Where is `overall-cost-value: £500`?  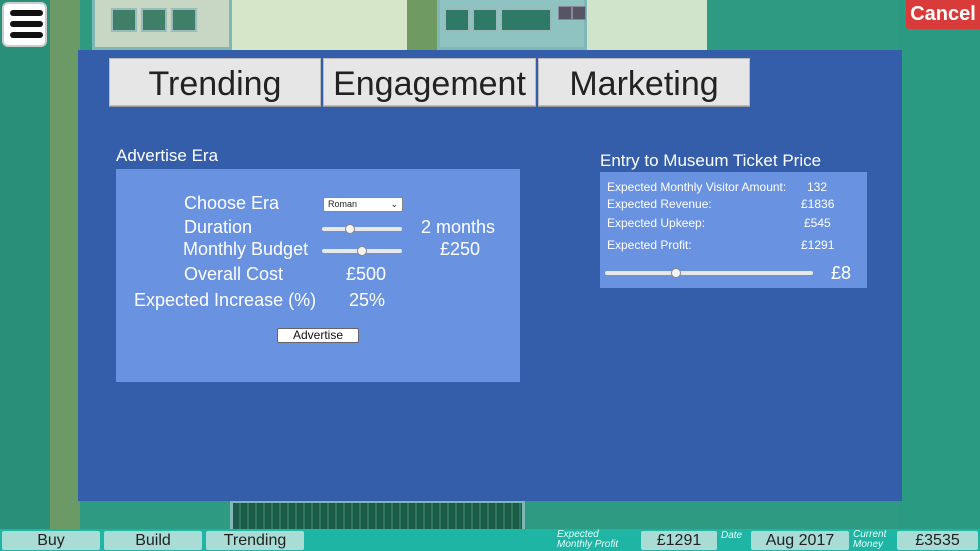 overall-cost-value: £500 is located at coordinates (366, 274).